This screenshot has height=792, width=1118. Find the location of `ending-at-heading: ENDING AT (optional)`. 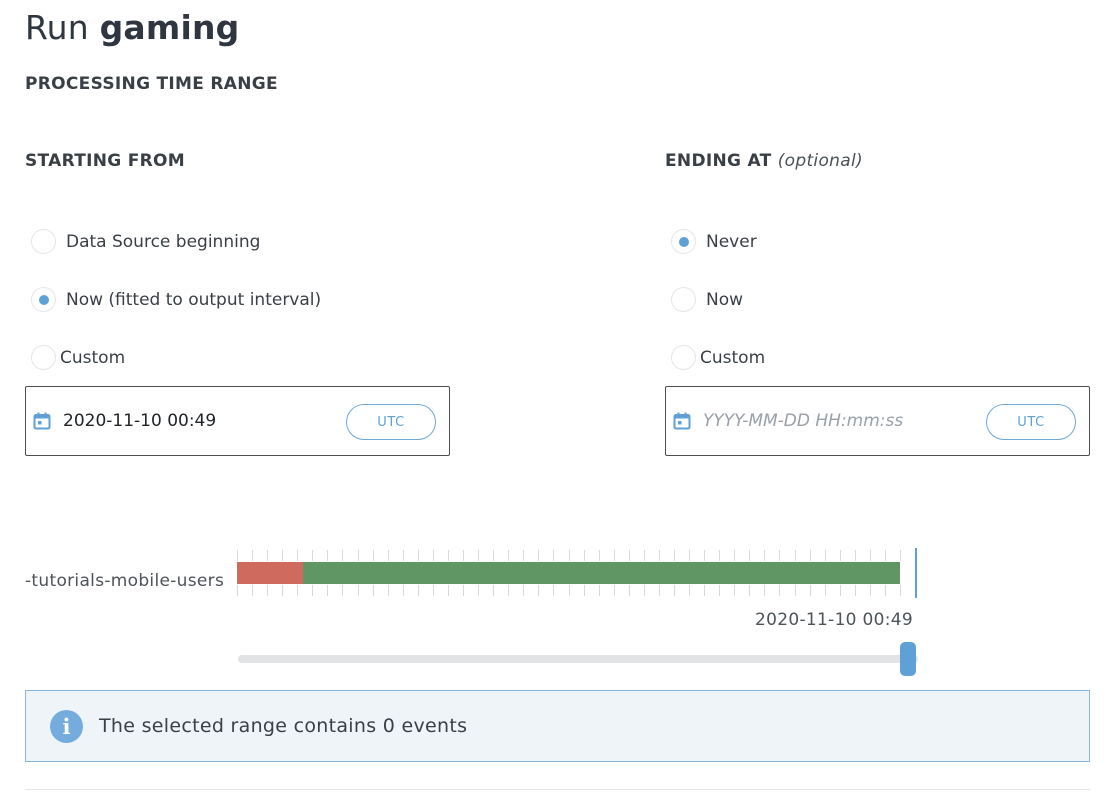

ending-at-heading: ENDING AT (optional) is located at coordinates (764, 161).